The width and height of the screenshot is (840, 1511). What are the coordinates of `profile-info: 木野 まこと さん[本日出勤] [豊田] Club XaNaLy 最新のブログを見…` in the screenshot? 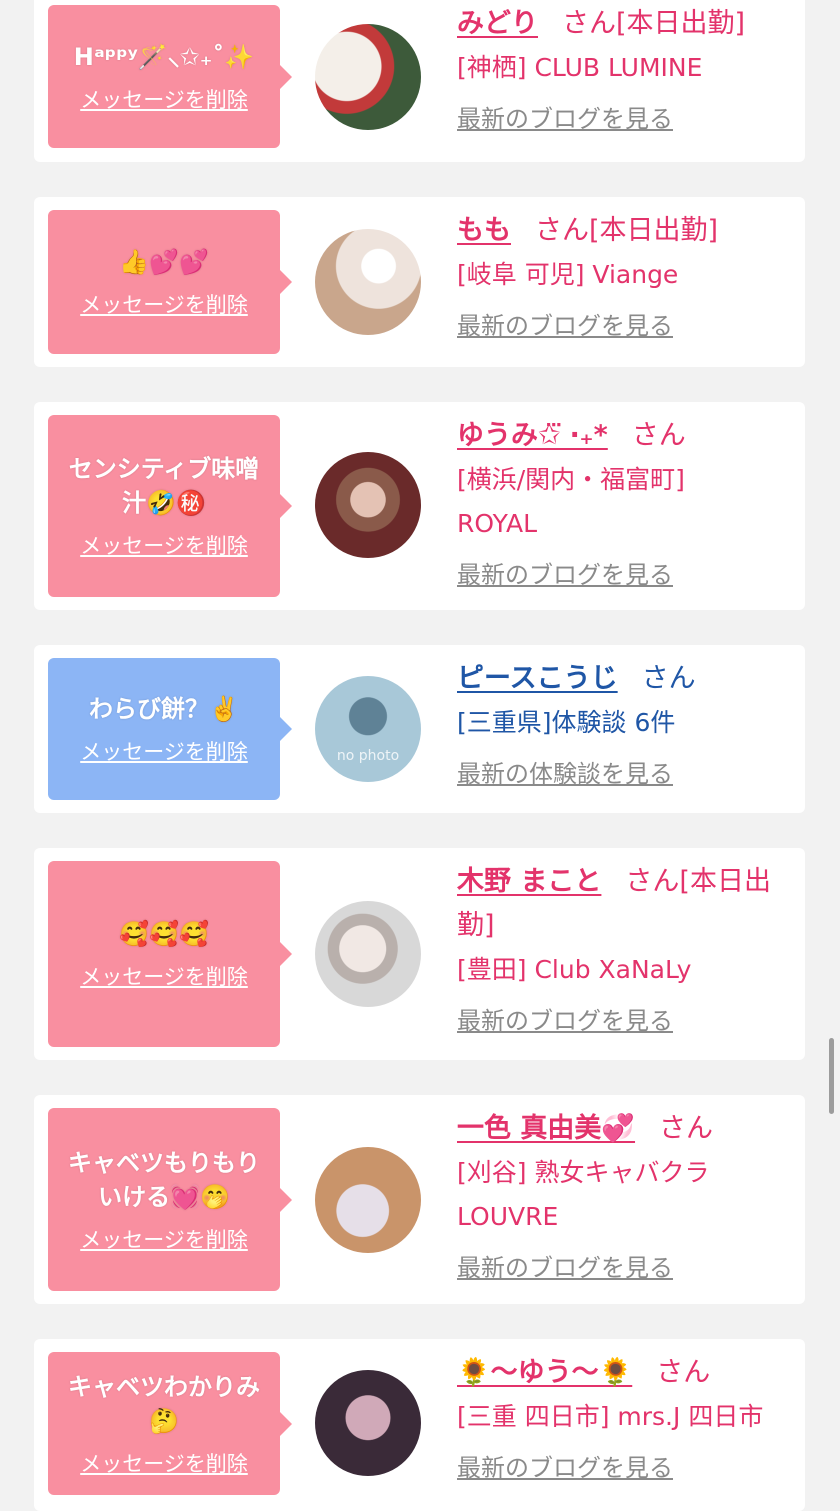 It's located at (626, 949).